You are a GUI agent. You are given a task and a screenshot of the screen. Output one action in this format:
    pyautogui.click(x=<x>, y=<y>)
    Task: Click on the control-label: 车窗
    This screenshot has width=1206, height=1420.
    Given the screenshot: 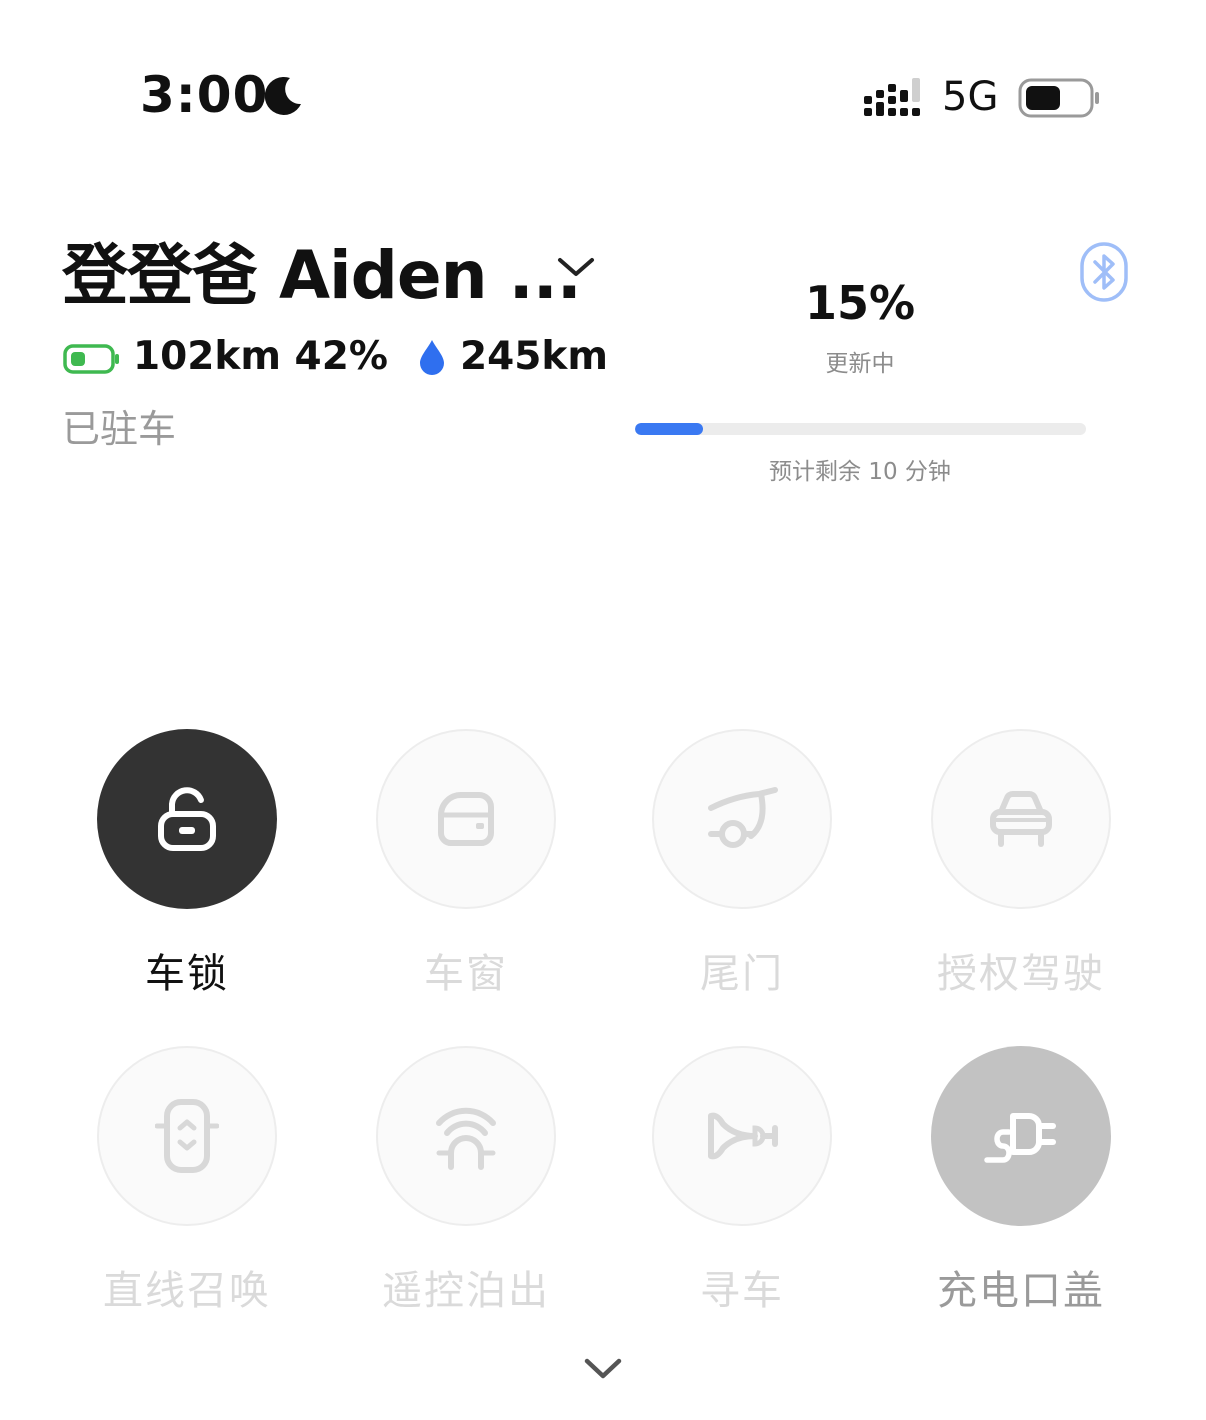 What is the action you would take?
    pyautogui.click(x=466, y=974)
    